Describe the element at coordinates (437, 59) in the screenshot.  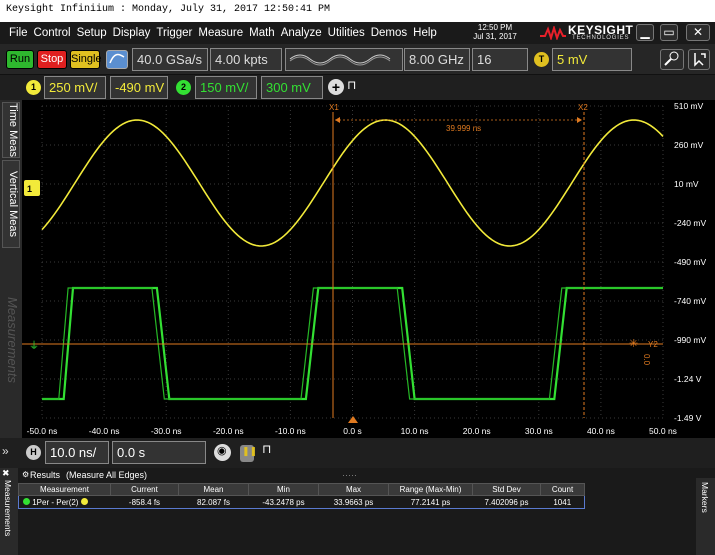
I see `bandwidth-field: 8.00 GHz` at that location.